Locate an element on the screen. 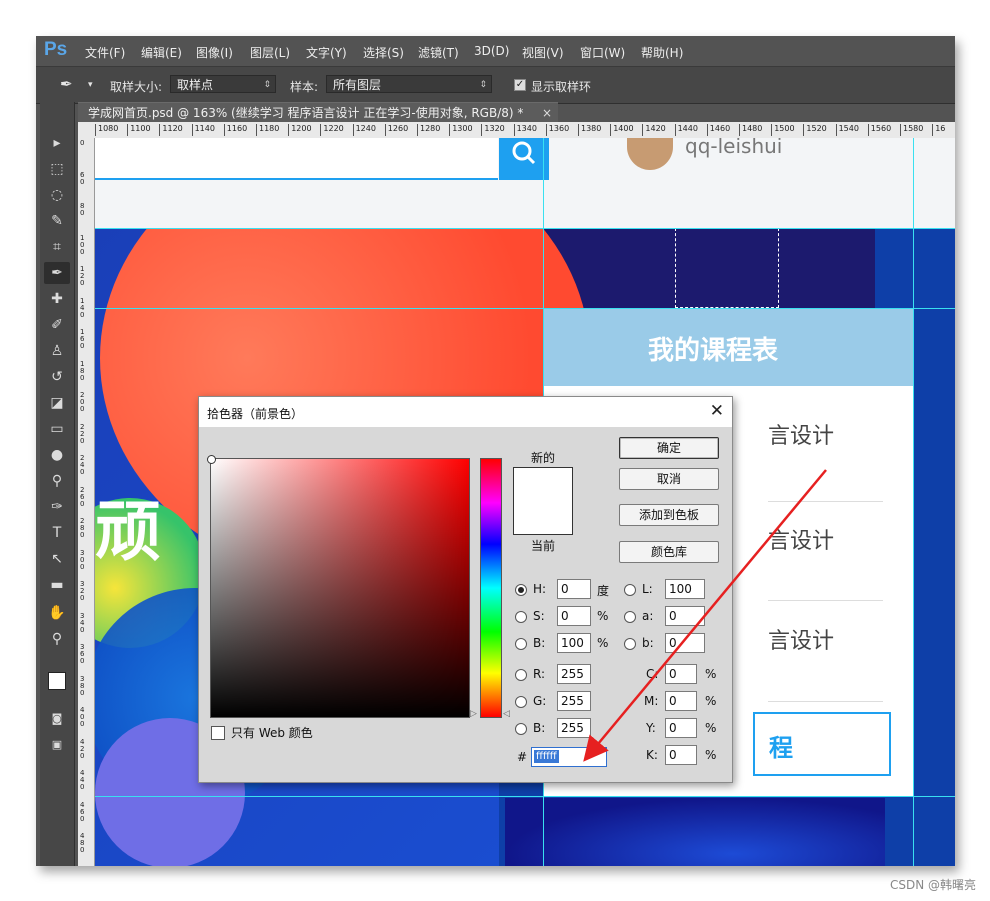 Image resolution: width=990 pixels, height=901 pixels. red-arrow-icon is located at coordinates (705, 615).